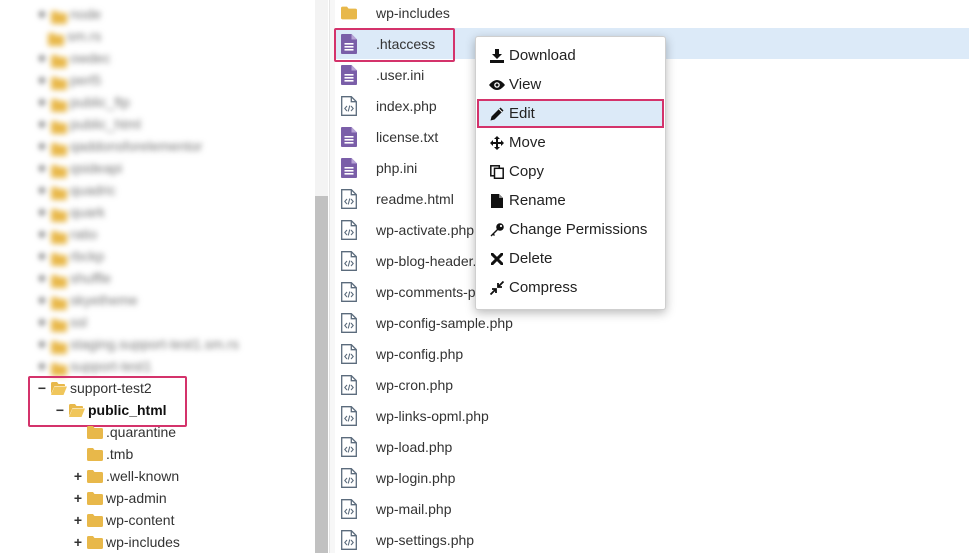 This screenshot has height=553, width=969. I want to click on highlight-box-htaccess, so click(394, 45).